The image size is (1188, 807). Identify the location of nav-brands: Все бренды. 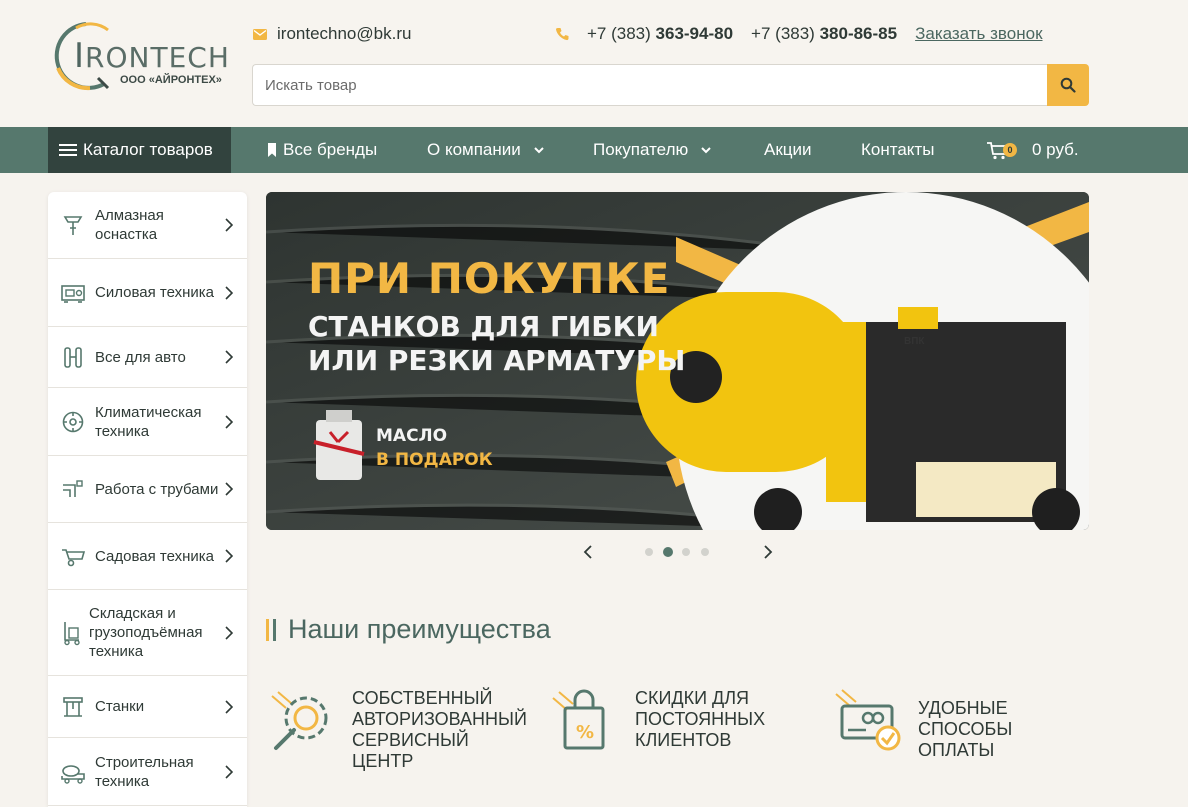
(322, 150).